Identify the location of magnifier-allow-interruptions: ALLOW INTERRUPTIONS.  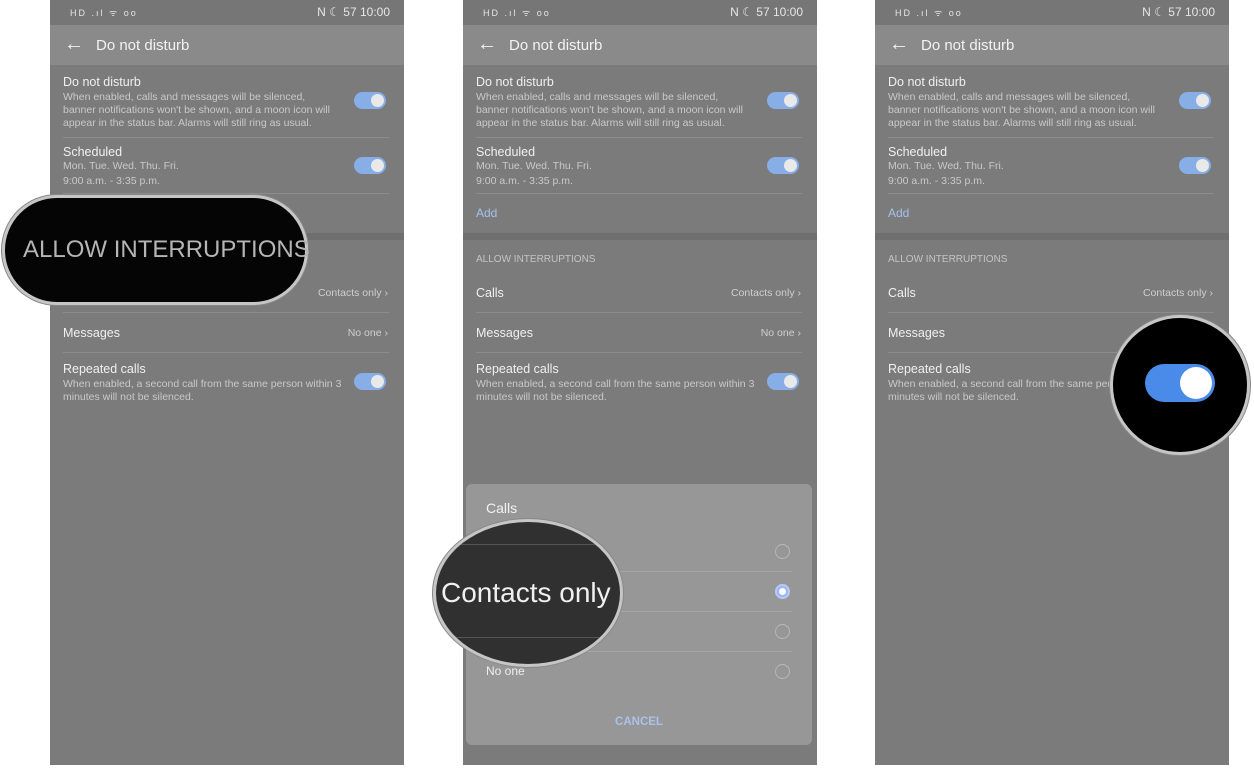
(156, 250).